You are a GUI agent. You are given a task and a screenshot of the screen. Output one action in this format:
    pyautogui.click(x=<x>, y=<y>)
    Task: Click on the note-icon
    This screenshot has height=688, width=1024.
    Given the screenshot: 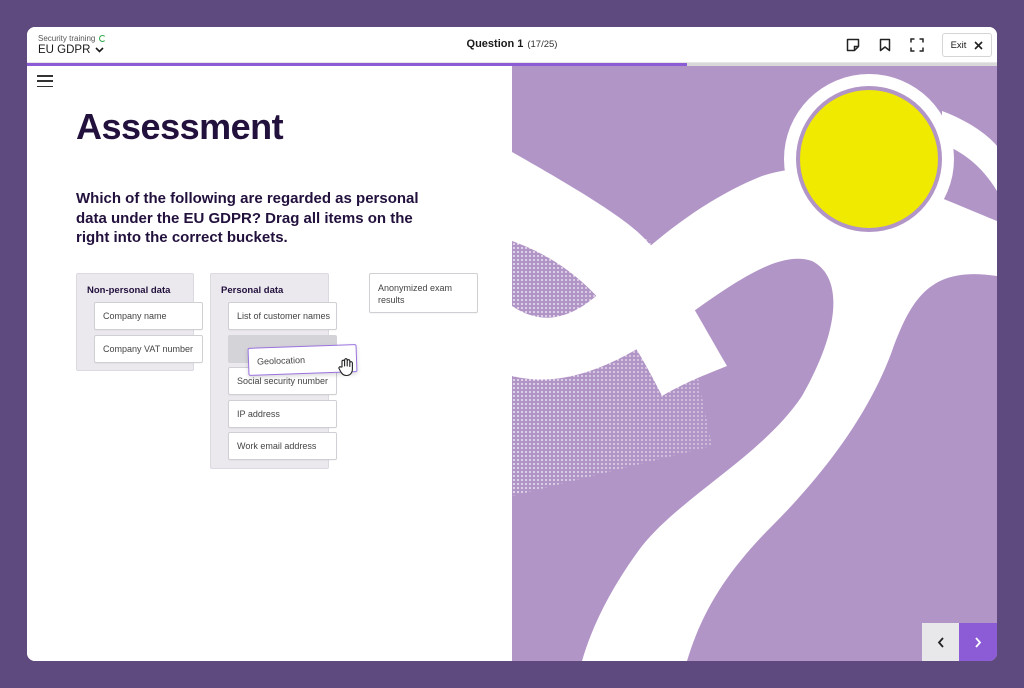 What is the action you would take?
    pyautogui.click(x=853, y=45)
    